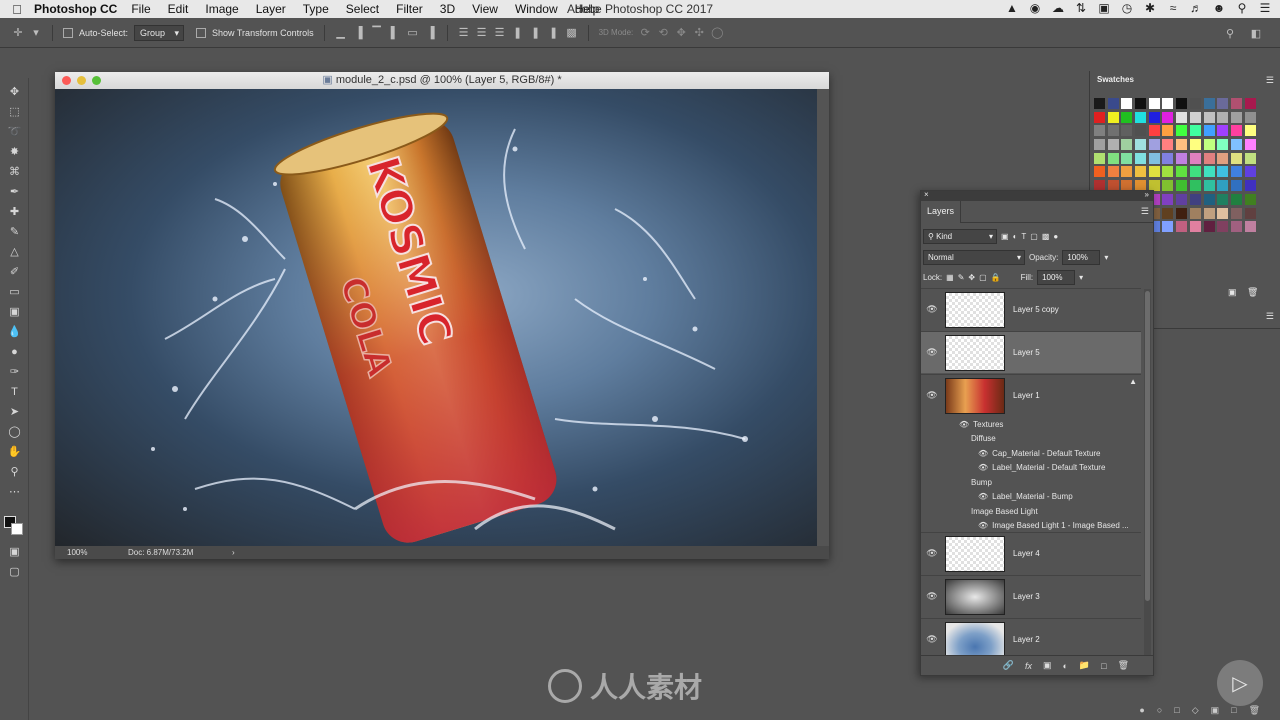 Image resolution: width=1280 pixels, height=720 pixels. Describe the element at coordinates (926, 194) in the screenshot. I see `close-panel-icon: ×` at that location.